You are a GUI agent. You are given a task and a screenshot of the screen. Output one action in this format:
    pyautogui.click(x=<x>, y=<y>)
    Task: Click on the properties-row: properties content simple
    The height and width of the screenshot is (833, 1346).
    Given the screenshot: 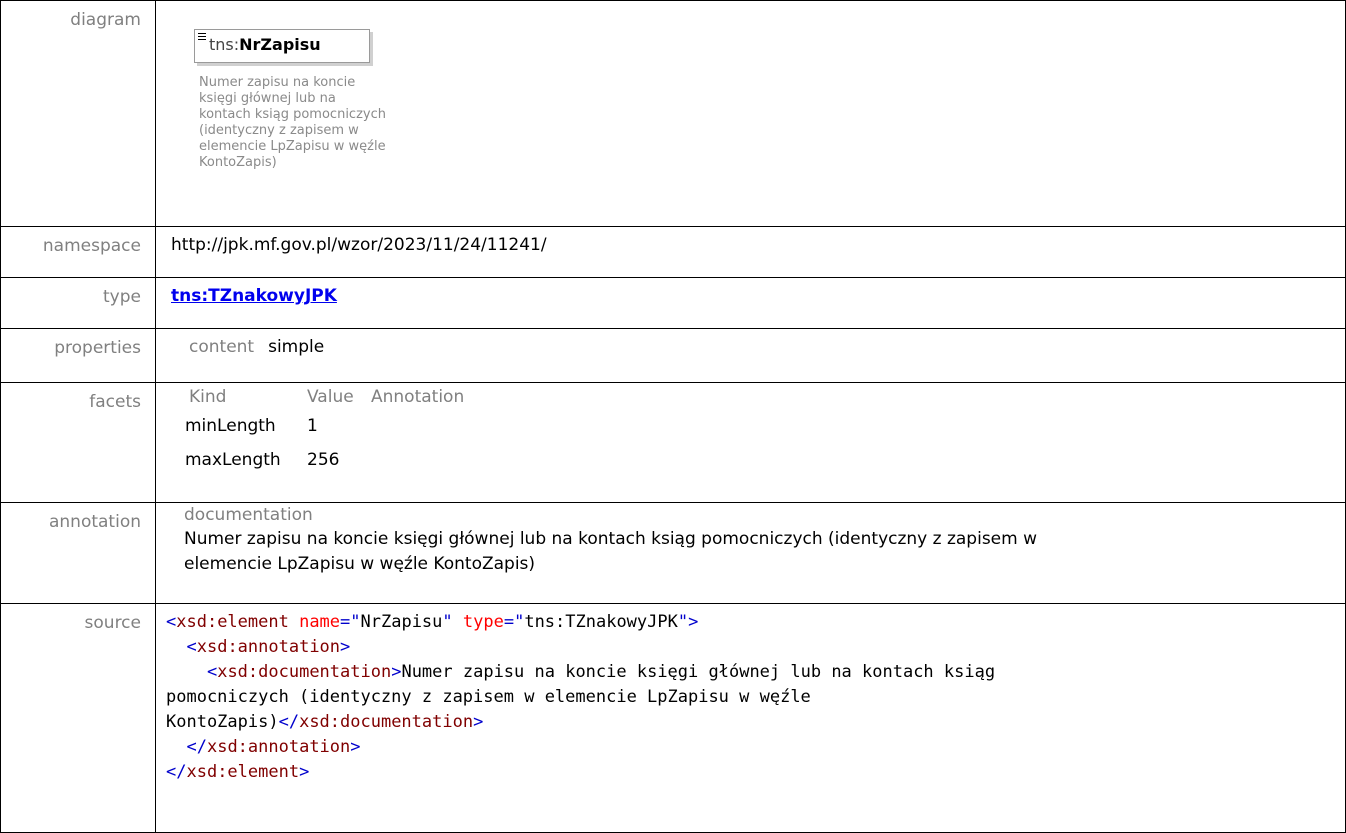 What is the action you would take?
    pyautogui.click(x=673, y=355)
    